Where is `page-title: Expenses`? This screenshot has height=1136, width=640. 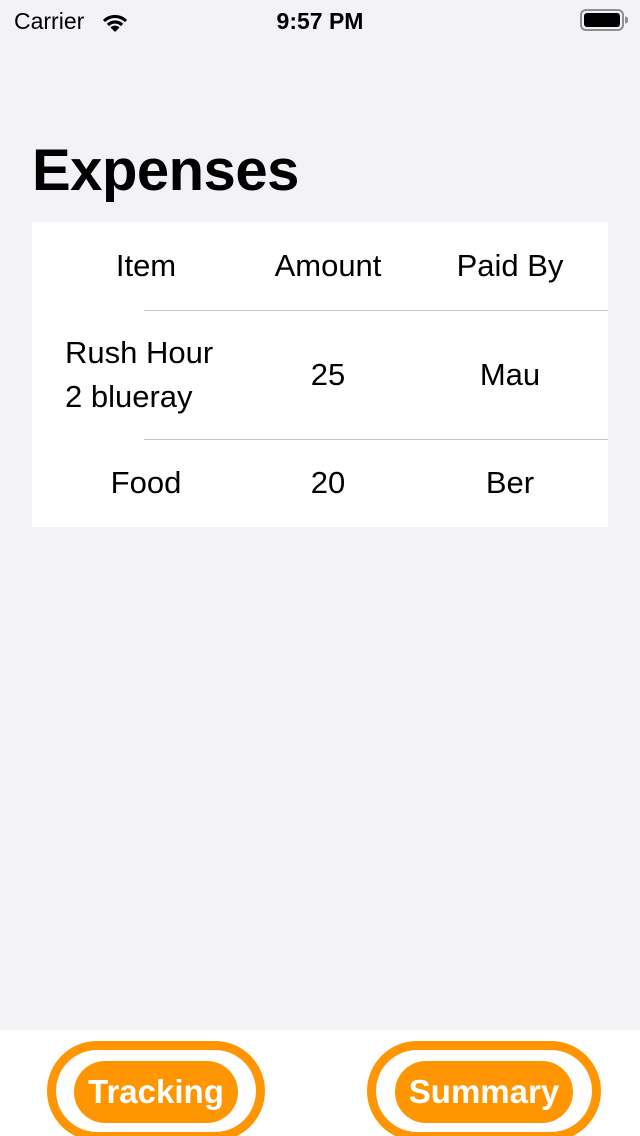 page-title: Expenses is located at coordinates (165, 170).